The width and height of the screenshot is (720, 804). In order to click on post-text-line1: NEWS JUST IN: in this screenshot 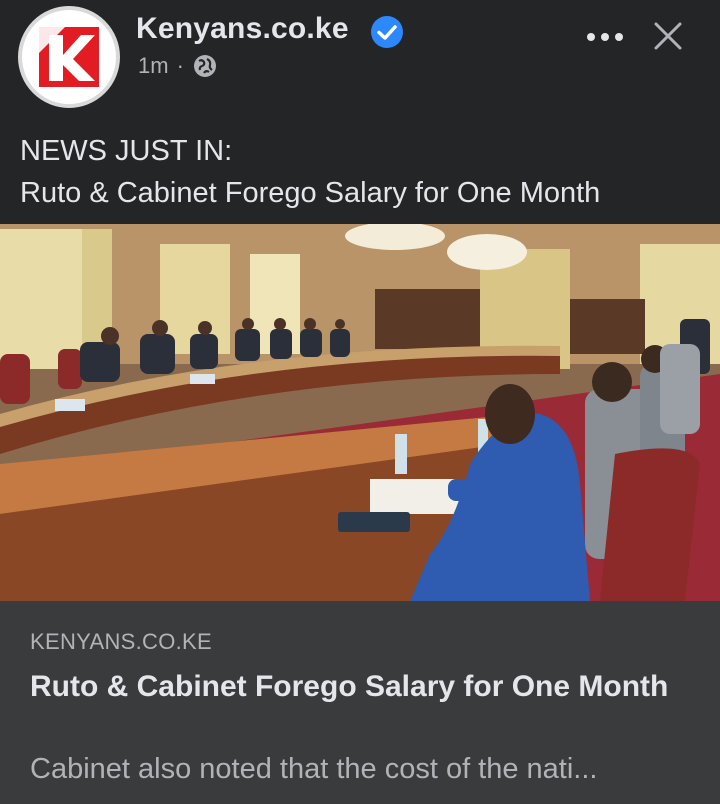, I will do `click(126, 151)`.